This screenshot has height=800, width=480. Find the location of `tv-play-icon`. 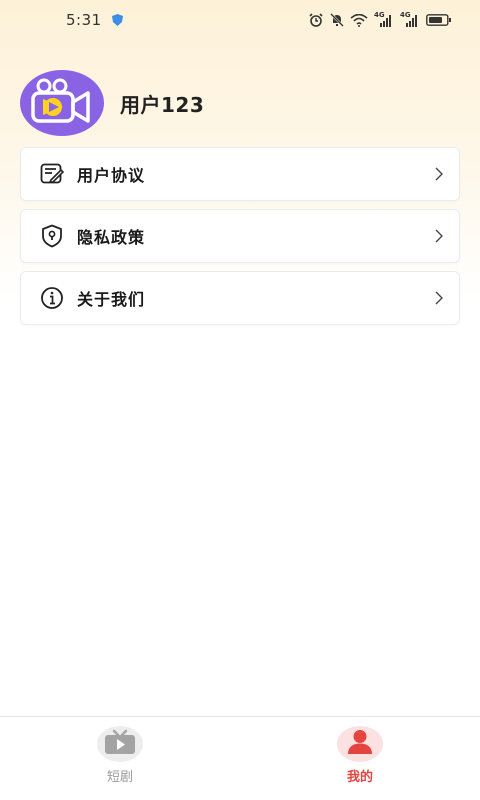

tv-play-icon is located at coordinates (120, 744).